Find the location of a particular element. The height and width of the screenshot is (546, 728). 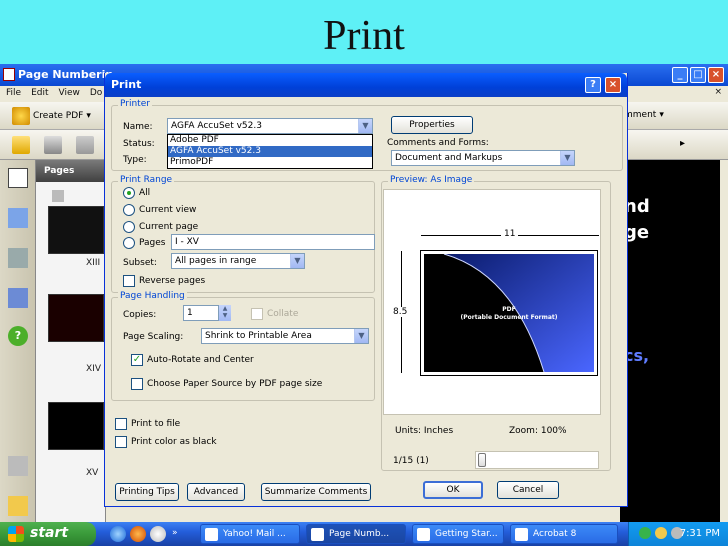

printing-tips-button: Printing Tips is located at coordinates (147, 492).